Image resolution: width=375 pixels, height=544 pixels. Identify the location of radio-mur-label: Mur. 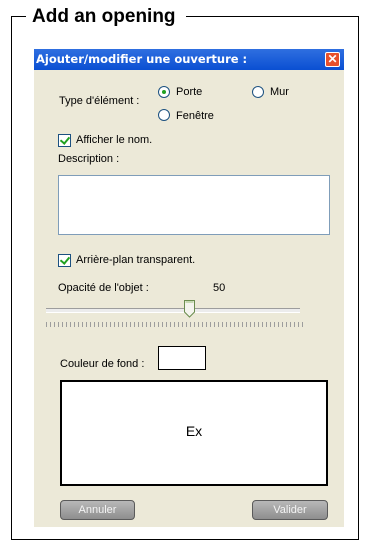
(279, 92).